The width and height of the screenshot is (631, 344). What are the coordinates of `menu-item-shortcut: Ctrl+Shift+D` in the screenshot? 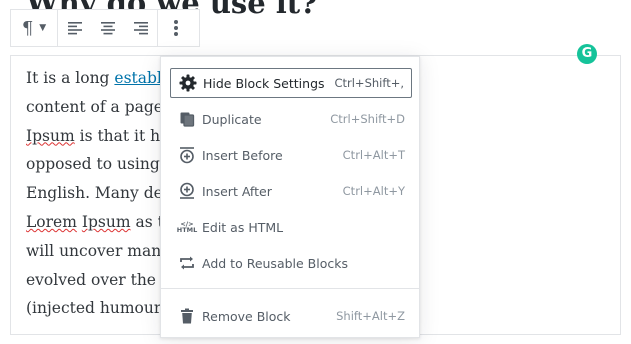 It's located at (367, 119).